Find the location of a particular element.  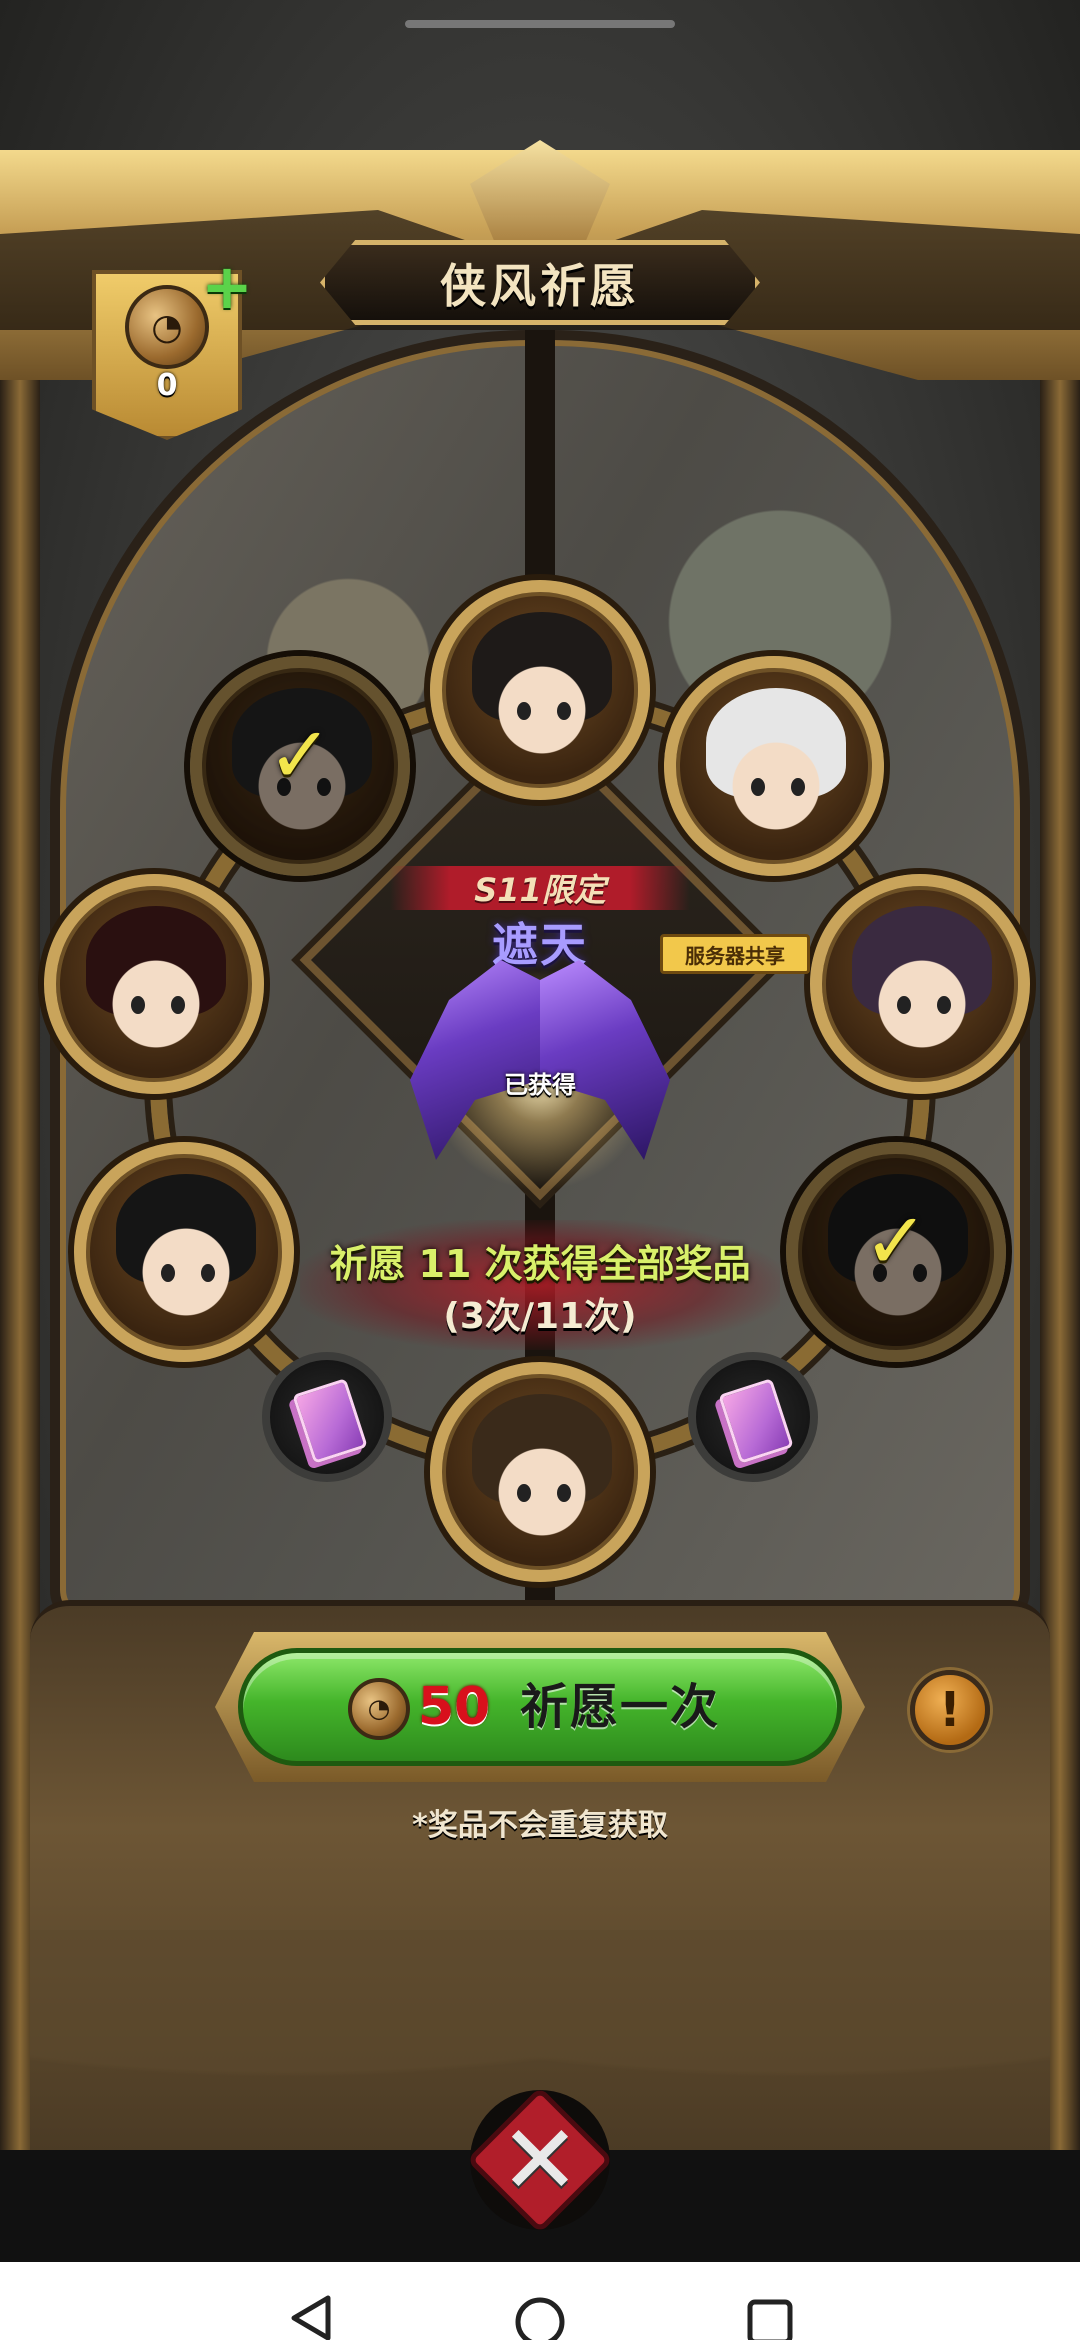

portrait-bottom-left is located at coordinates (184, 1252).